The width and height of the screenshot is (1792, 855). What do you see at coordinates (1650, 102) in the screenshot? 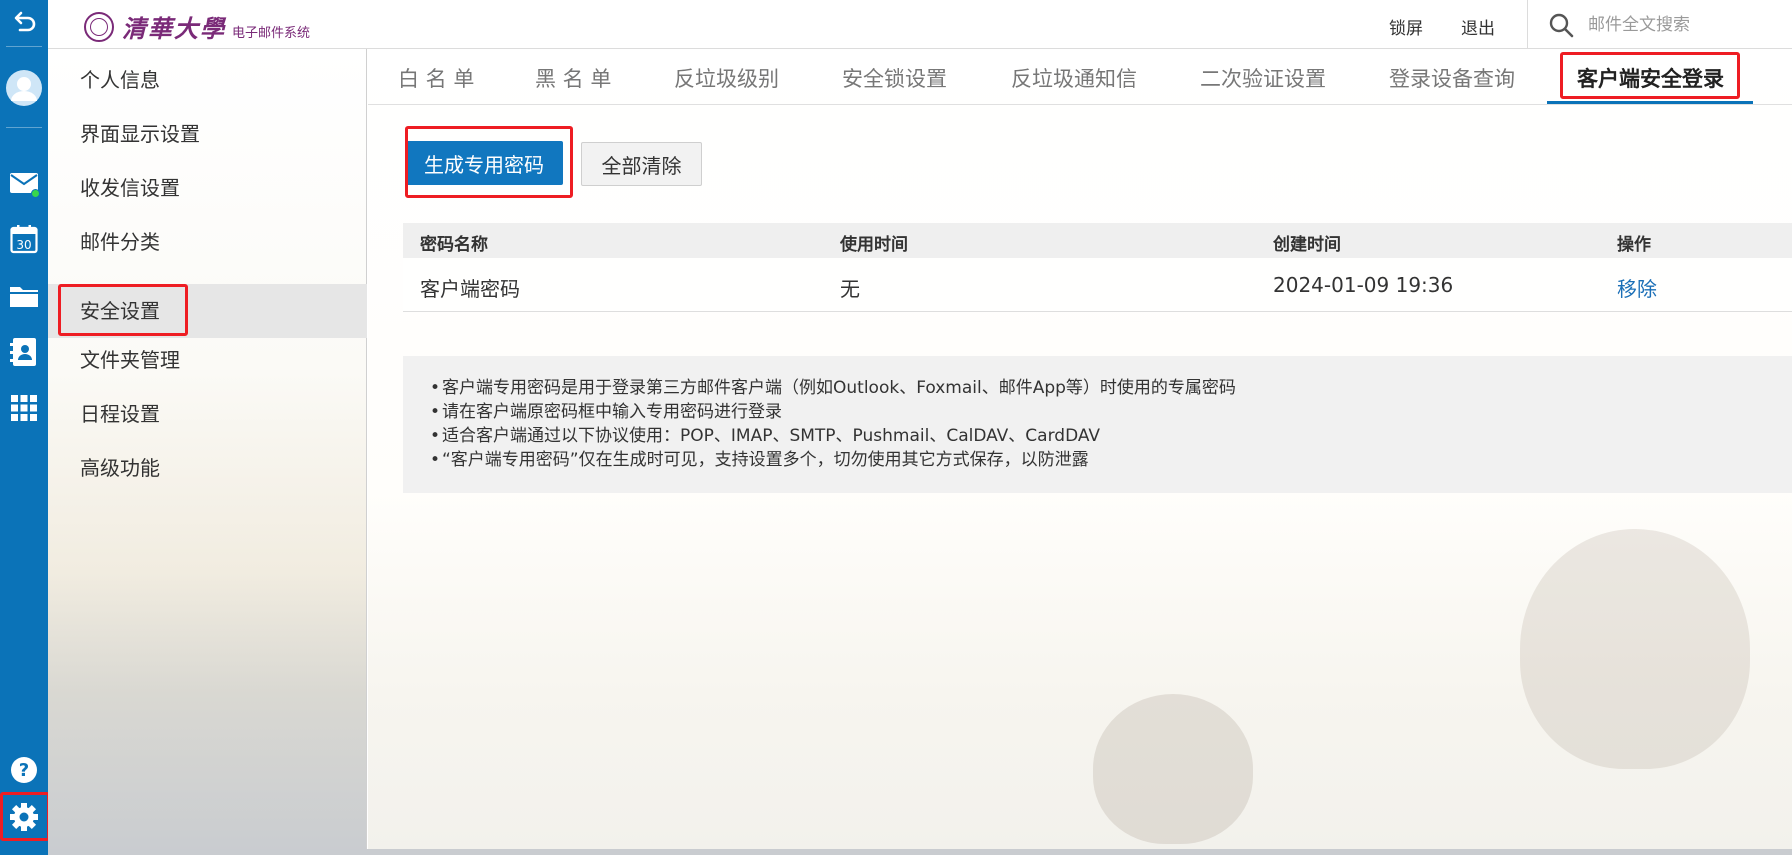
I see `active-tab-underline` at bounding box center [1650, 102].